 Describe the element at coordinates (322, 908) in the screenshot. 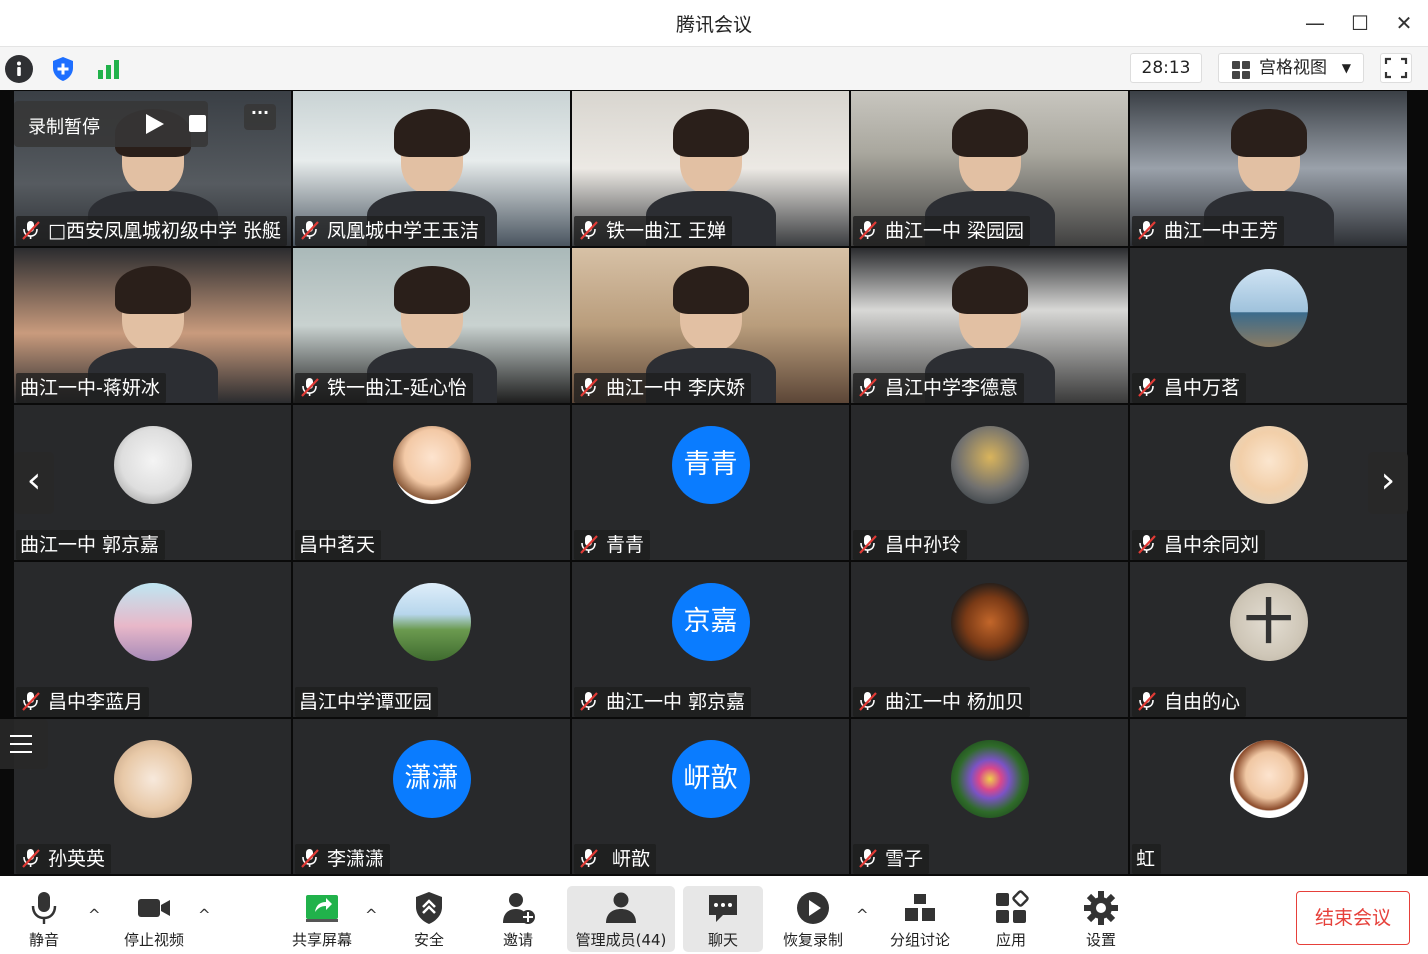

I see `share-screen-icon` at that location.